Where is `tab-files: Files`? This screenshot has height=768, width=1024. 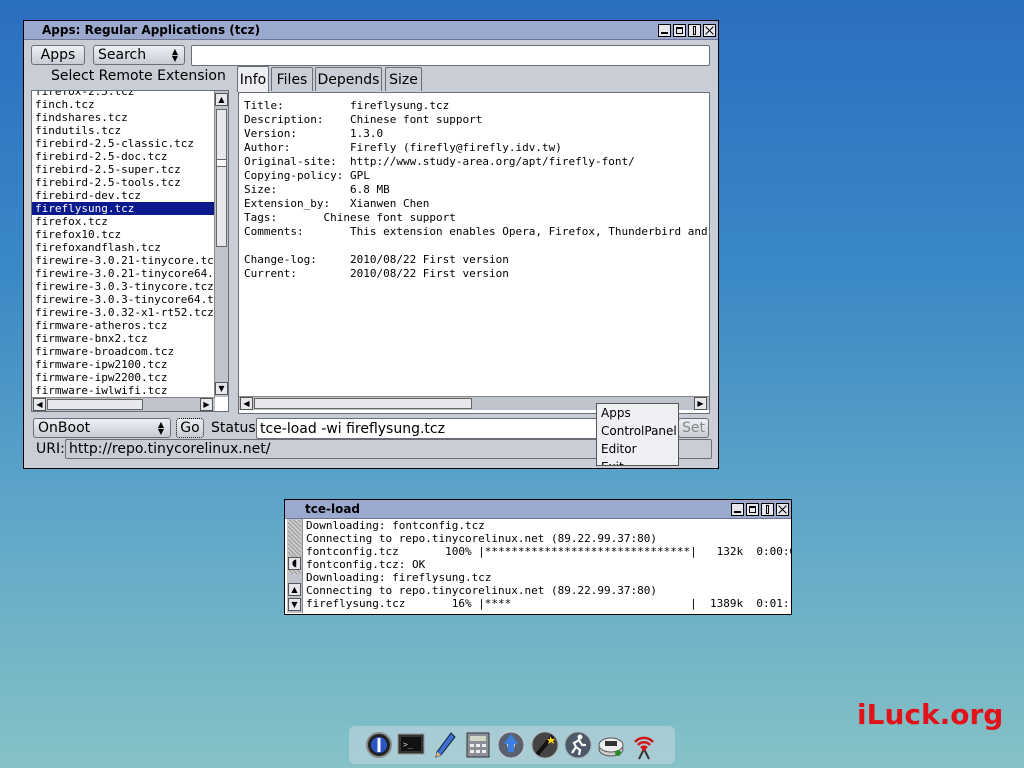 tab-files: Files is located at coordinates (292, 79).